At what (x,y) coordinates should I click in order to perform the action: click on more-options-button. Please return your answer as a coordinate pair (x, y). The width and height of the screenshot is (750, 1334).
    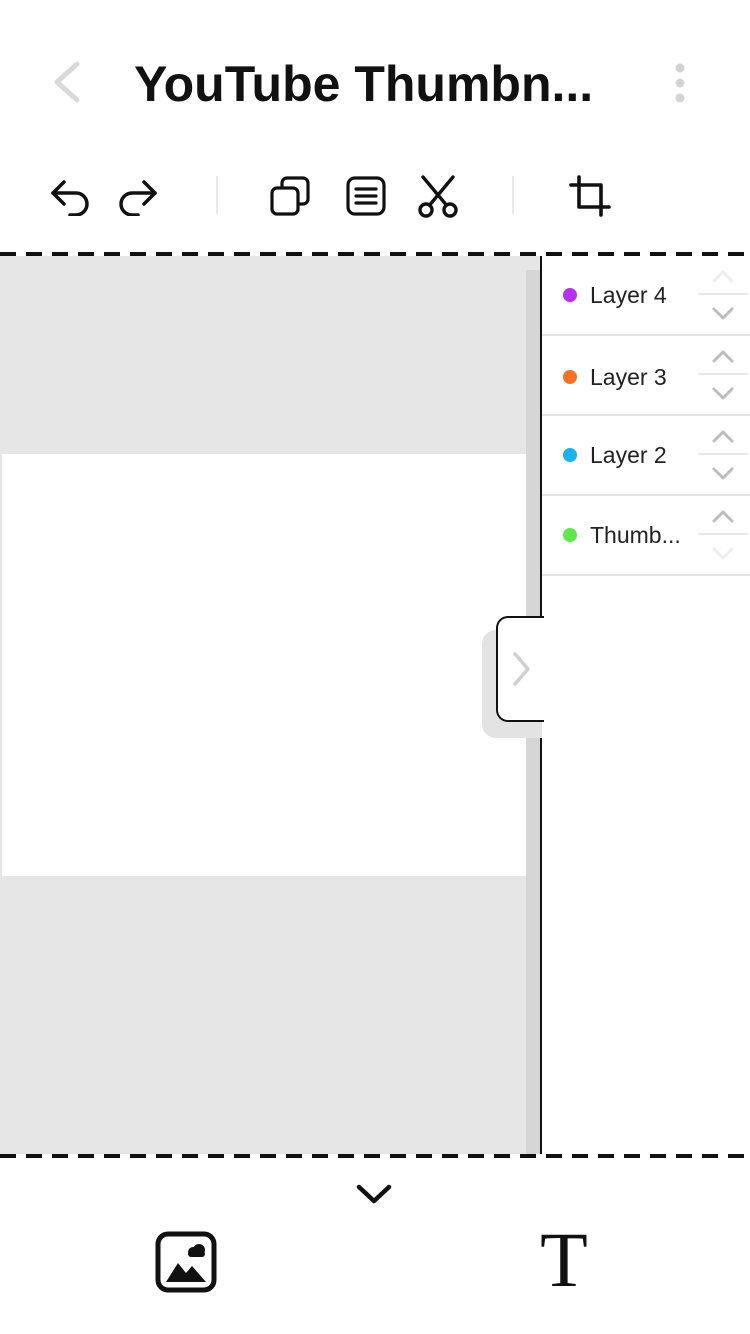
    Looking at the image, I should click on (680, 83).